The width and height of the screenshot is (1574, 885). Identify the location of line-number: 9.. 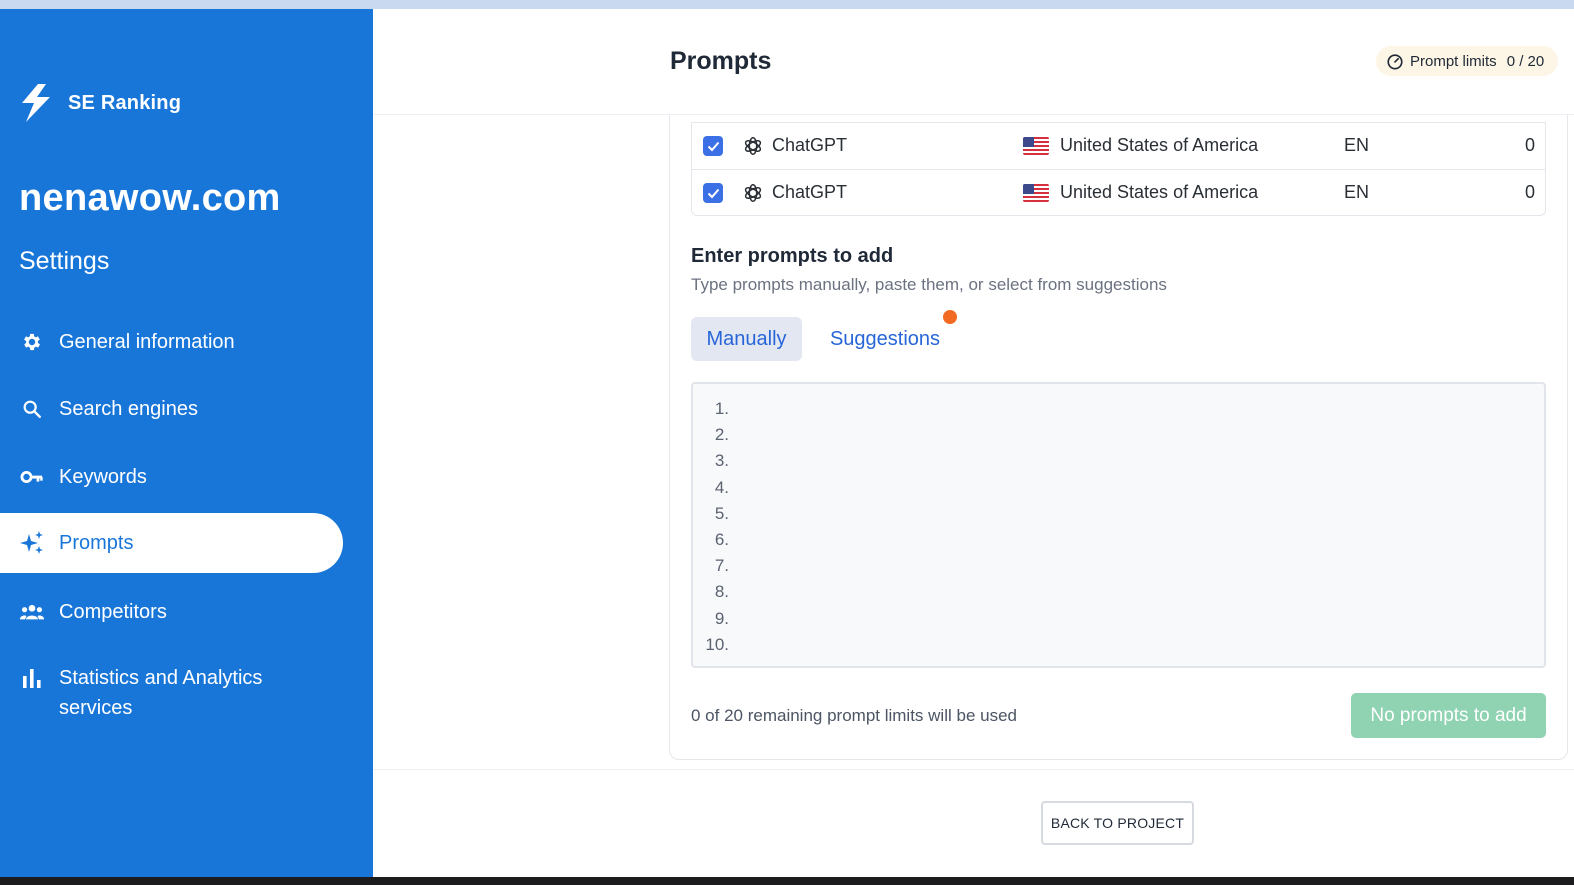
(721, 618).